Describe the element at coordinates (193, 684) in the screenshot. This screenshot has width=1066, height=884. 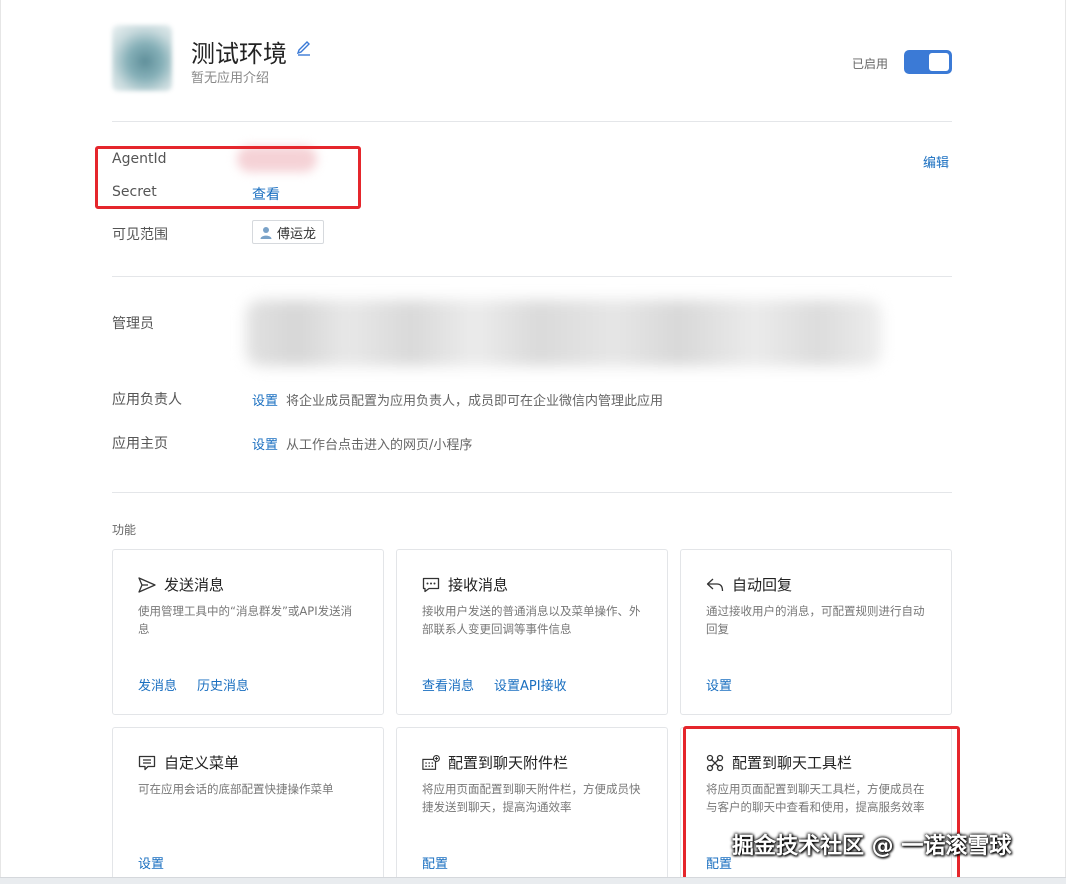
I see `card-links: 发消息 历史消息` at that location.